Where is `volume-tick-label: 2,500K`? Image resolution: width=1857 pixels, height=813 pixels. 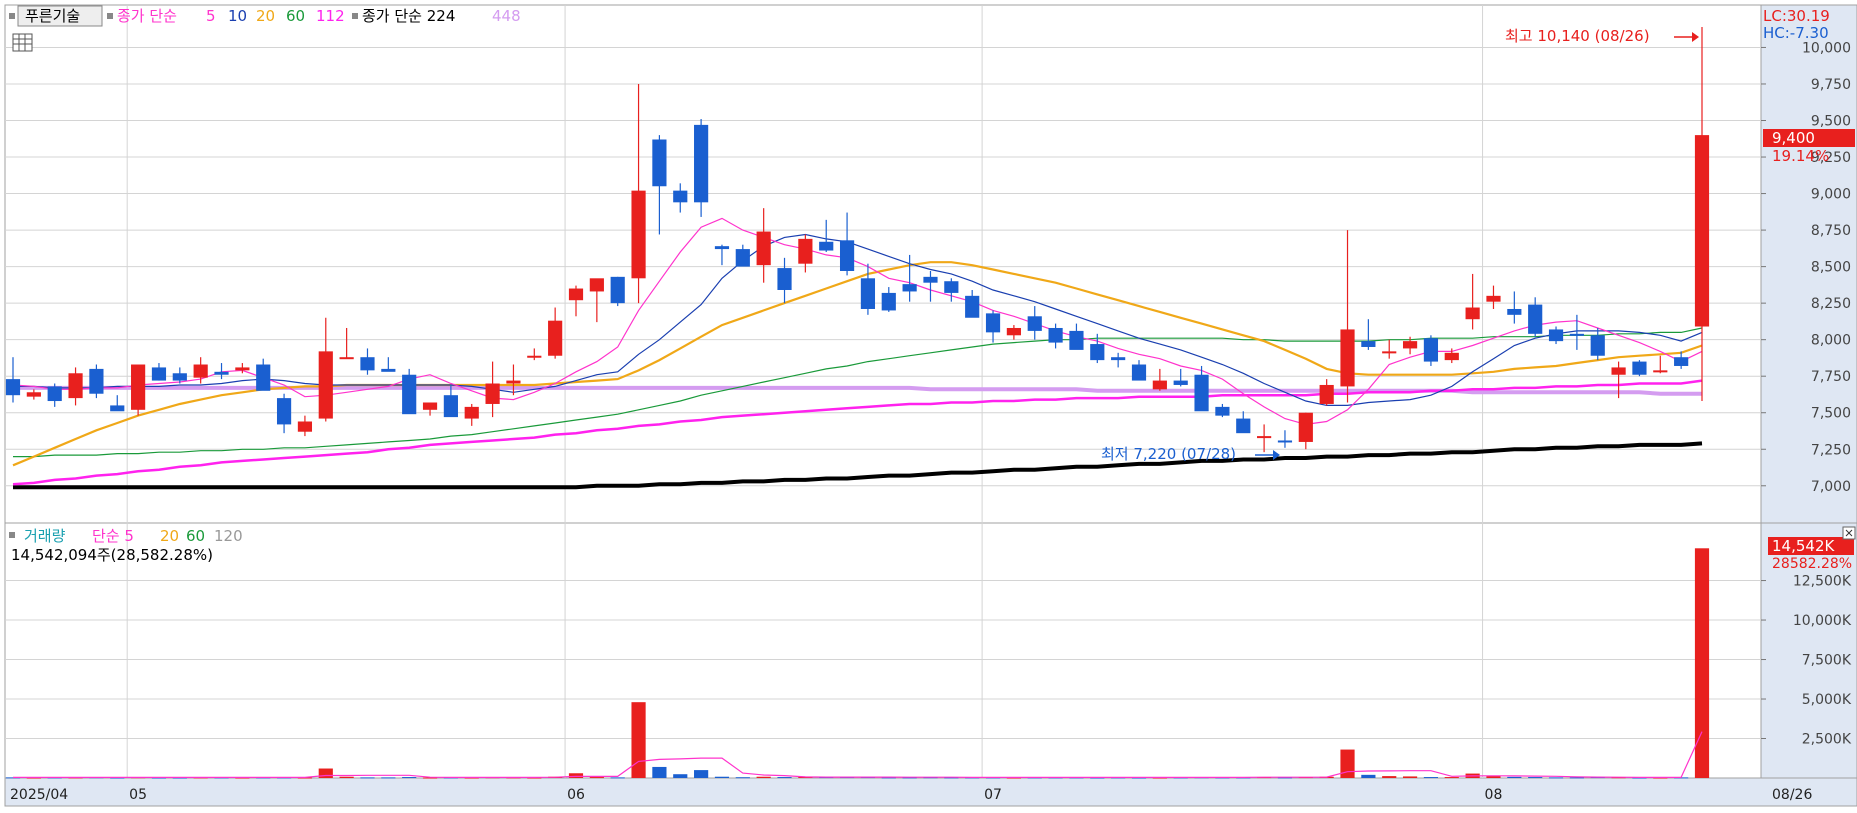 volume-tick-label: 2,500K is located at coordinates (1827, 740).